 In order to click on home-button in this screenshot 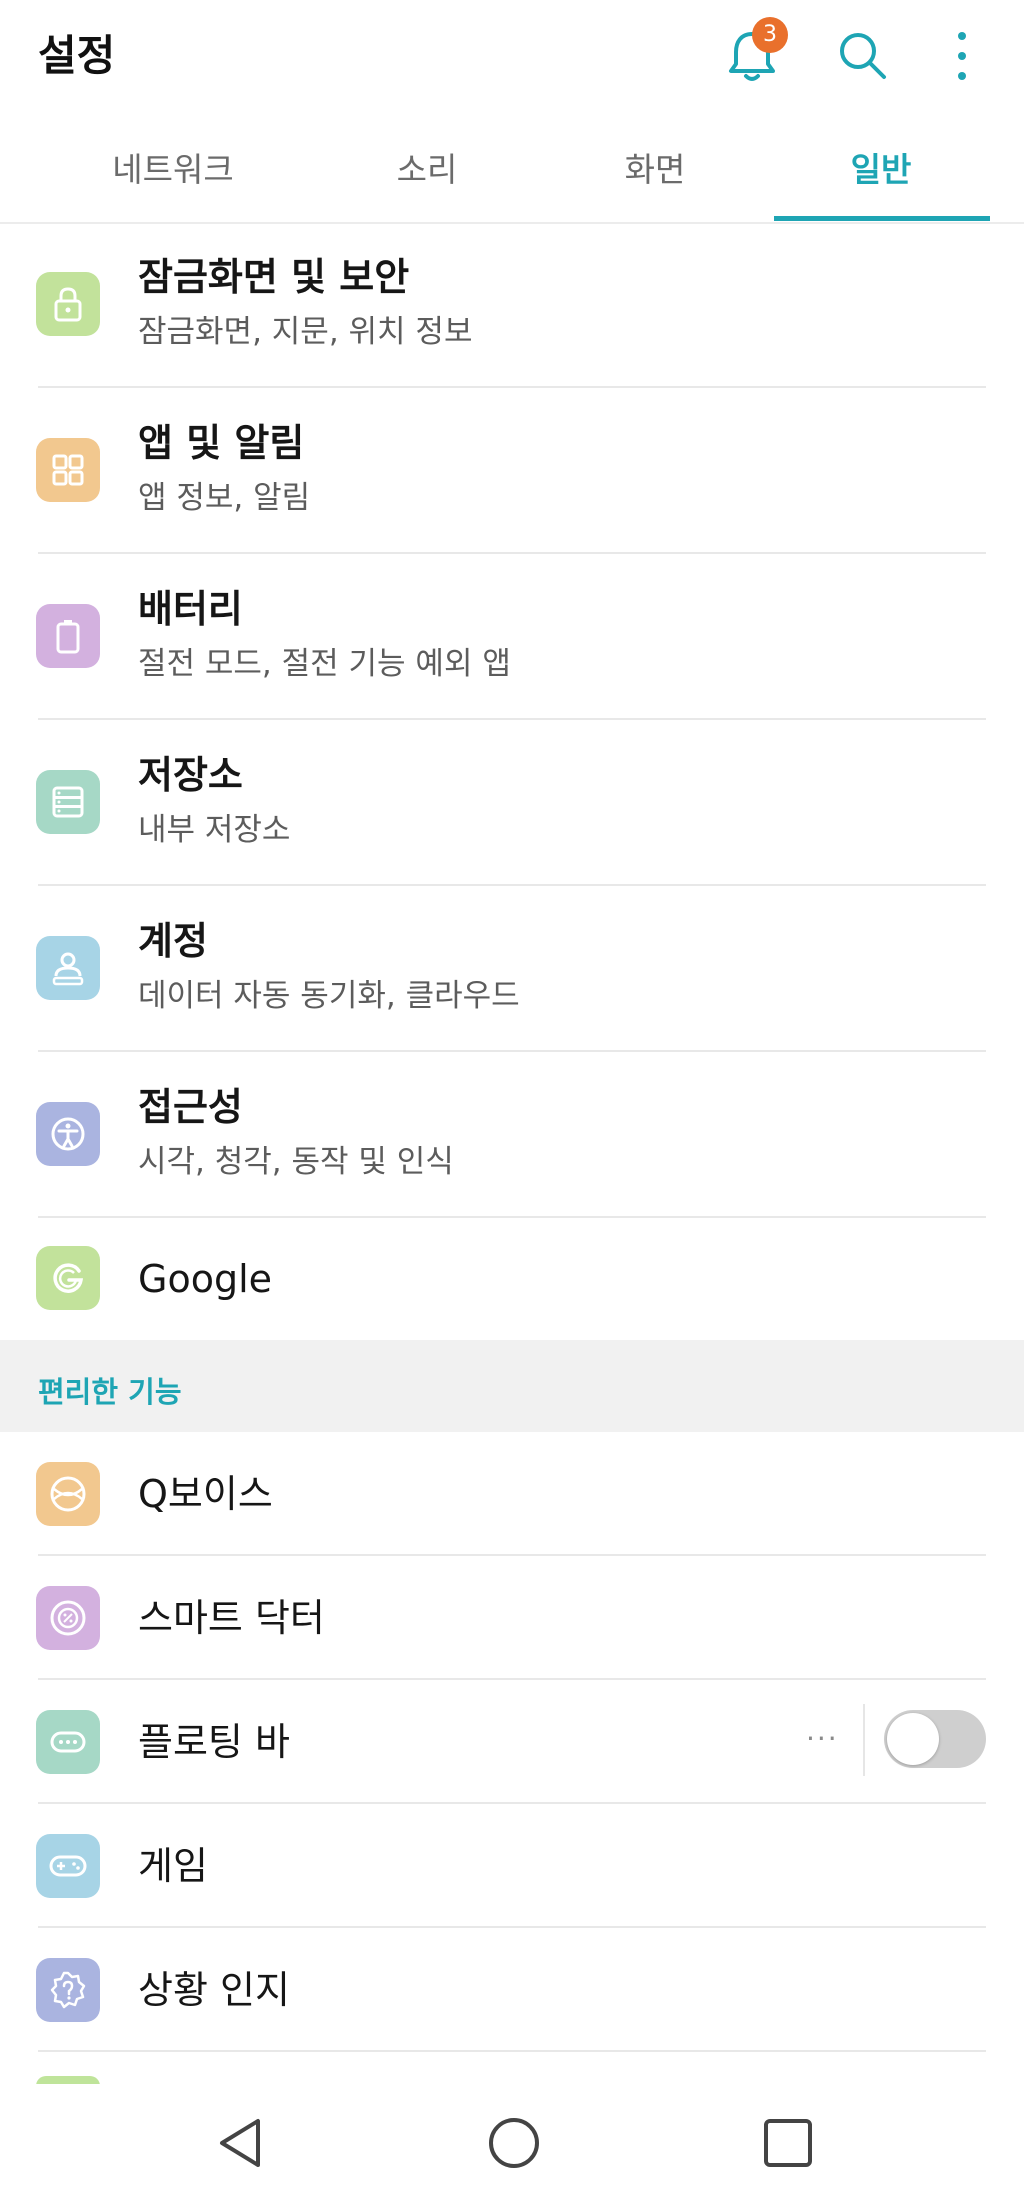, I will do `click(514, 2143)`.